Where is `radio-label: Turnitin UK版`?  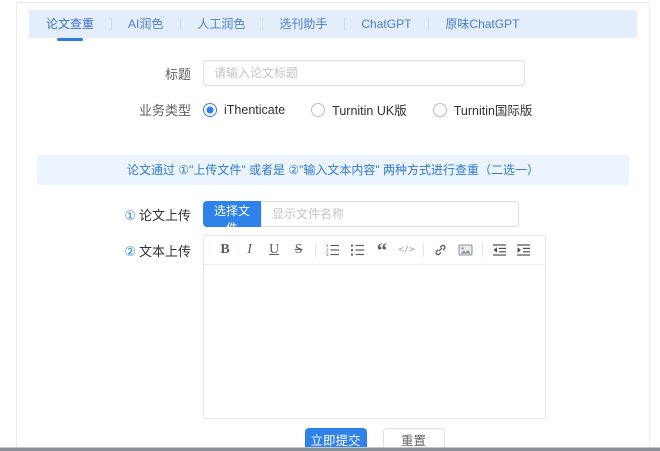
radio-label: Turnitin UK版 is located at coordinates (369, 111).